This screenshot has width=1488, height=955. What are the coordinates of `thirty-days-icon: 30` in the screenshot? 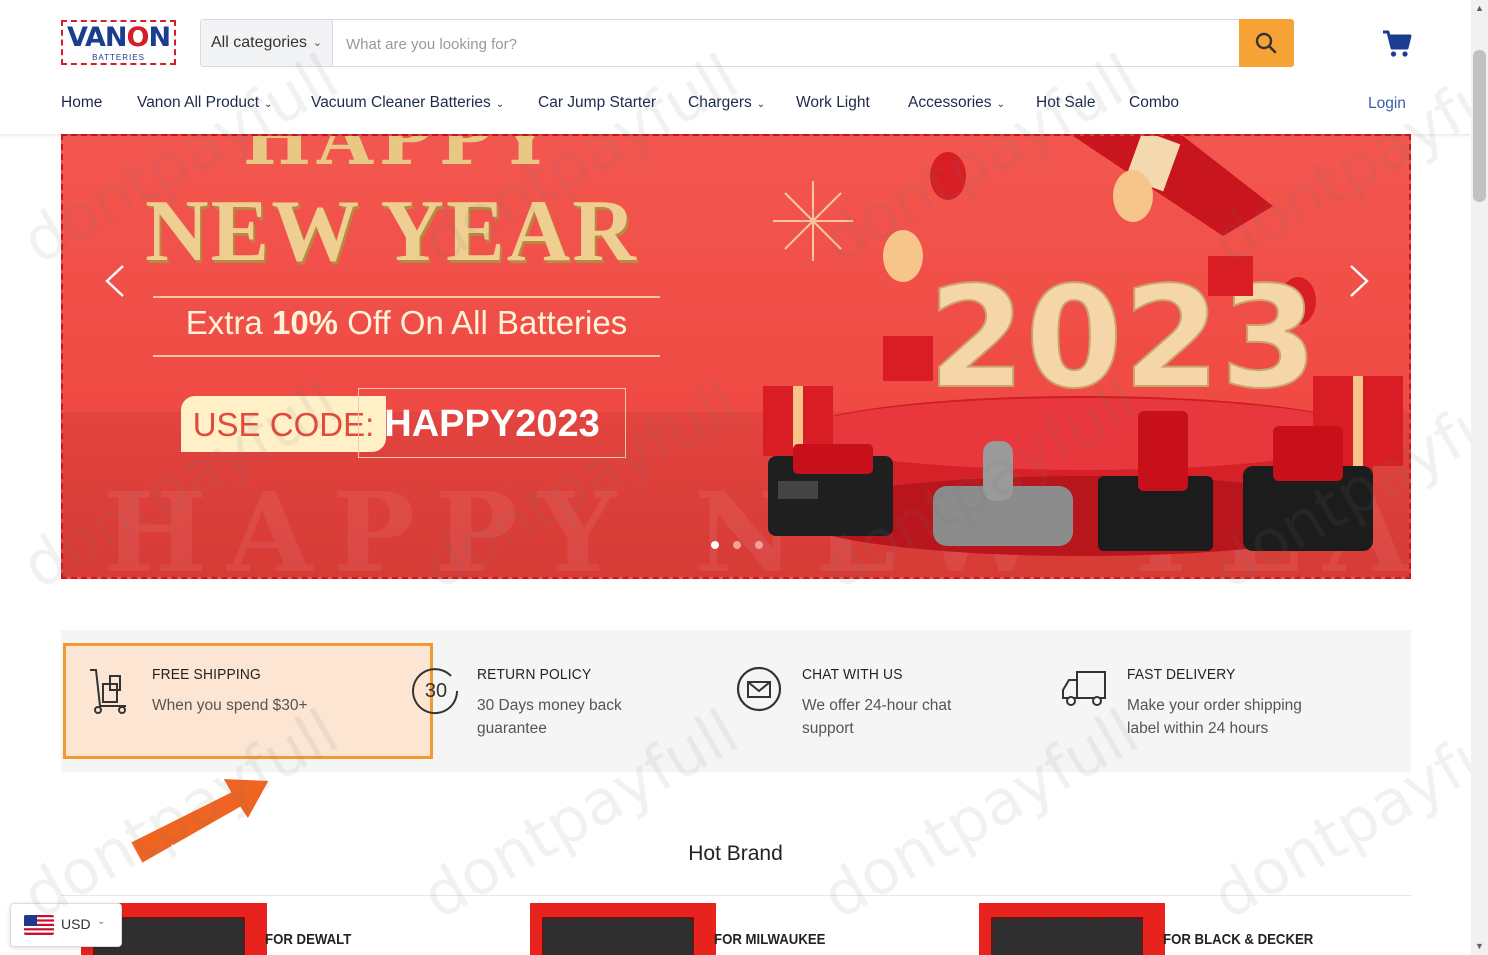 It's located at (435, 691).